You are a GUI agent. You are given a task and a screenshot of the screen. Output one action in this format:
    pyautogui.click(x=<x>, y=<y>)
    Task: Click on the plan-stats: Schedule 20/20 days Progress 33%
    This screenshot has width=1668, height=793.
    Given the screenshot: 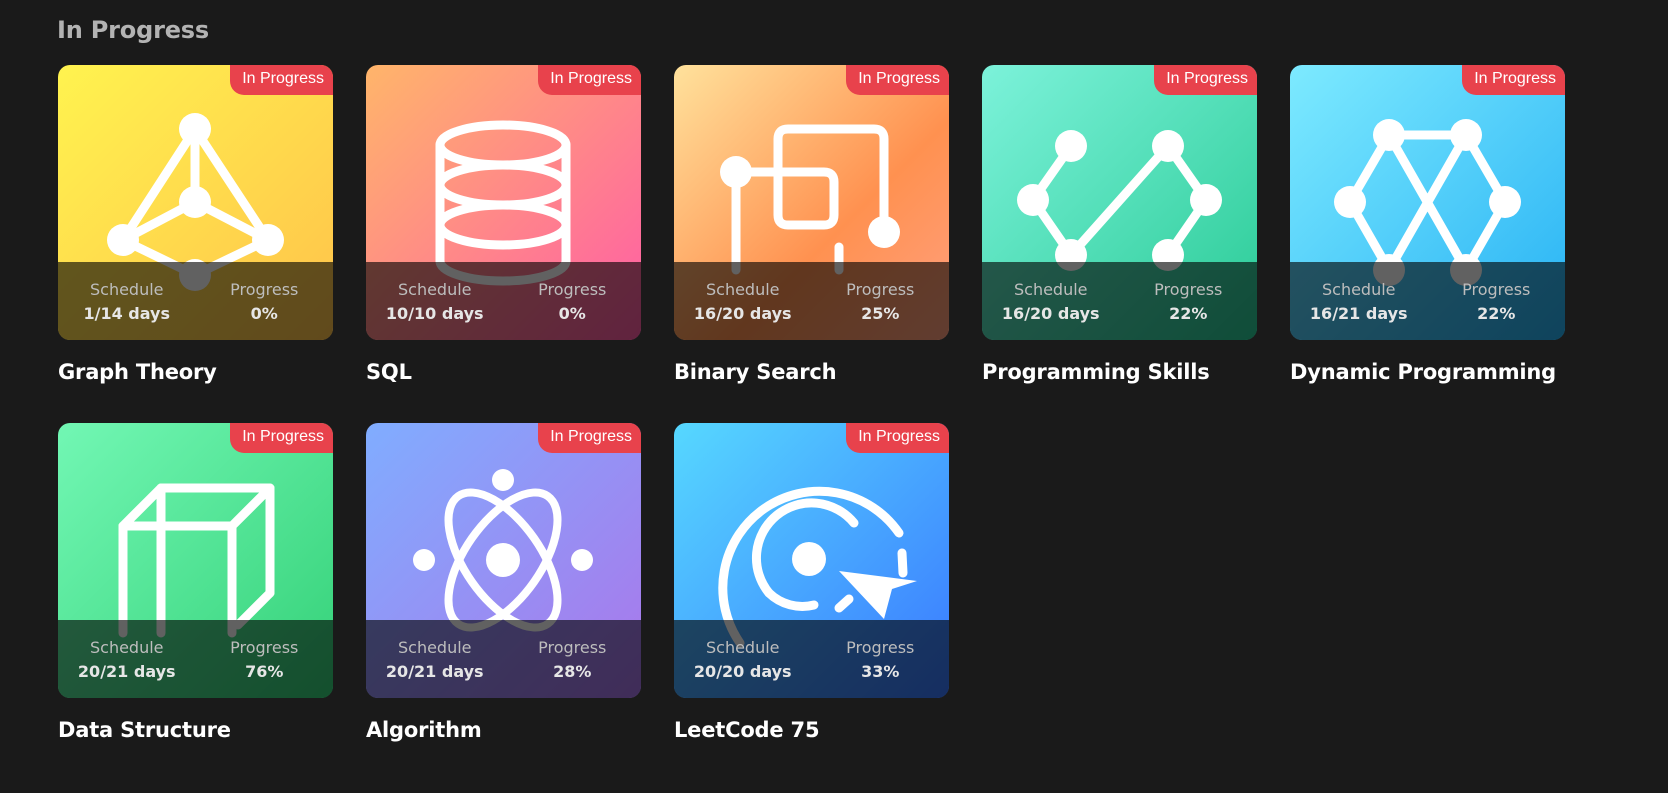 What is the action you would take?
    pyautogui.click(x=811, y=659)
    